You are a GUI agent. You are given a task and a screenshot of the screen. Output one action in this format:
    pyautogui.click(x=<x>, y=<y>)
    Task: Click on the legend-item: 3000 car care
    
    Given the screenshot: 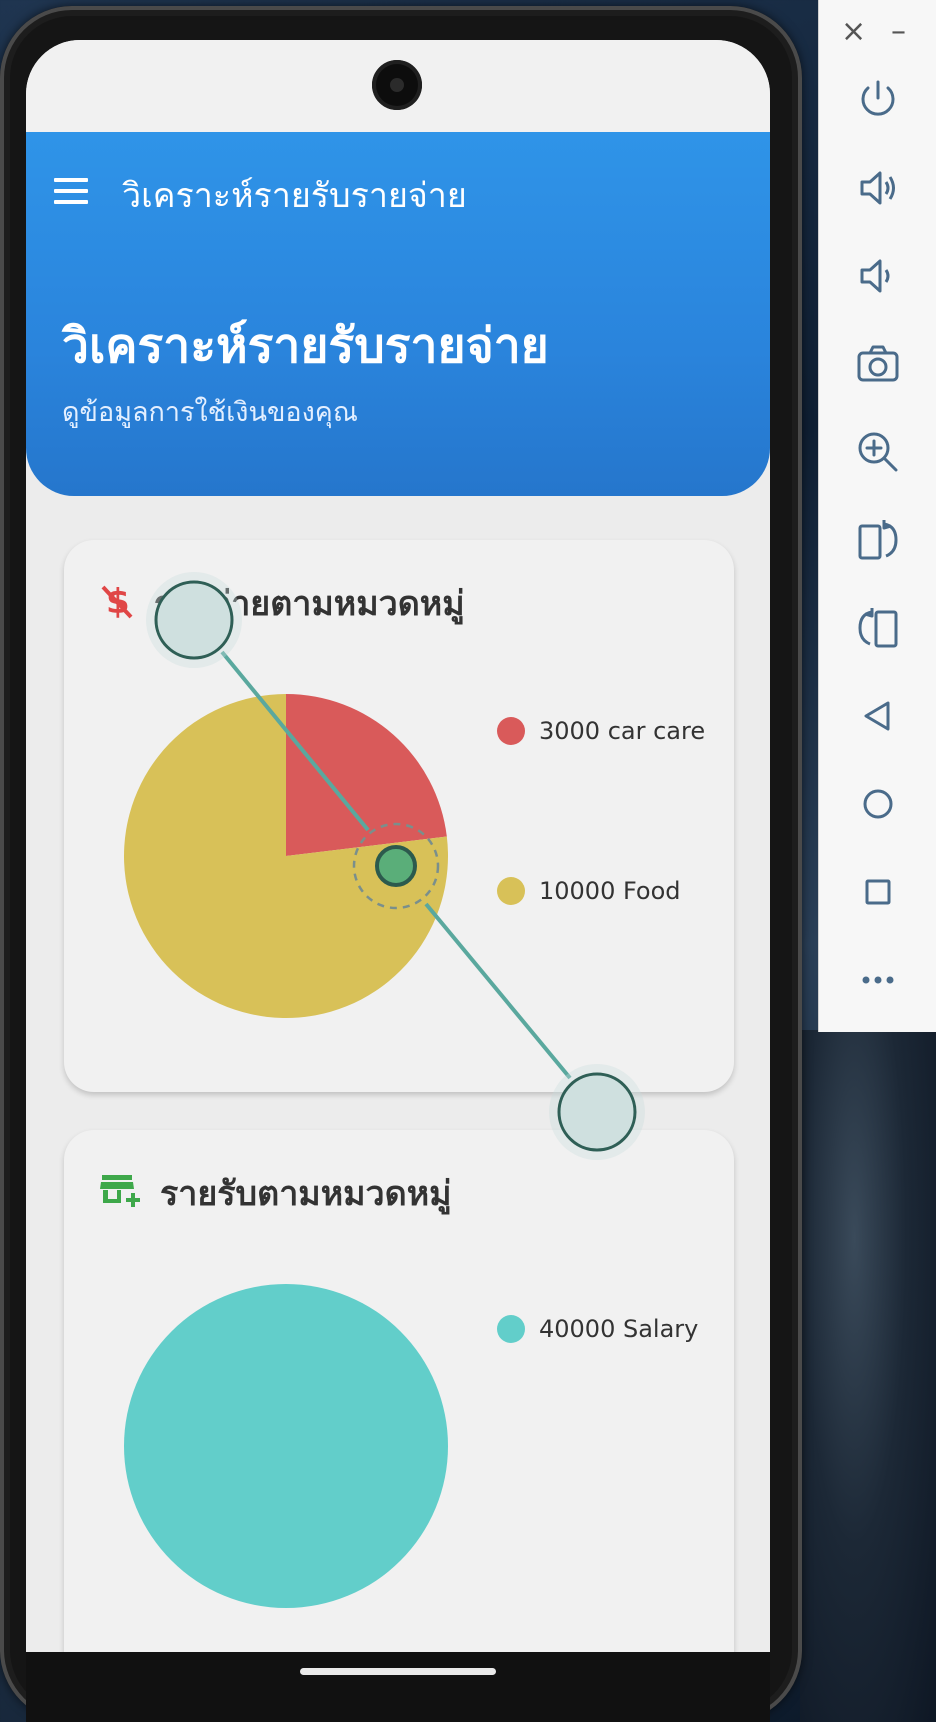 What is the action you would take?
    pyautogui.click(x=601, y=731)
    